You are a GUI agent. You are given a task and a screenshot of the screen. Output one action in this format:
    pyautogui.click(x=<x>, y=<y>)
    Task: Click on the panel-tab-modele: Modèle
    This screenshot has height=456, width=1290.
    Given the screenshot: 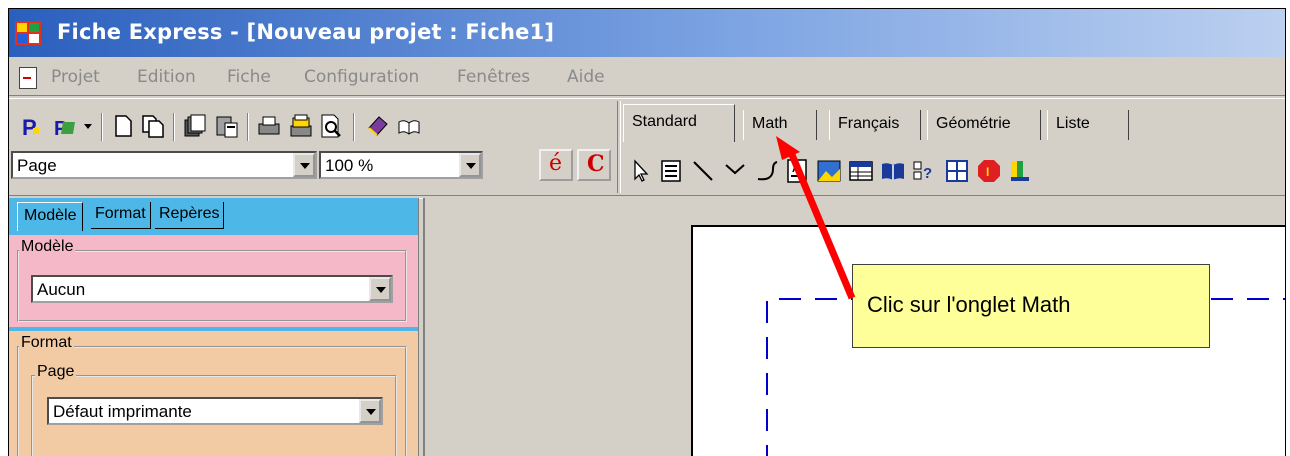 What is the action you would take?
    pyautogui.click(x=50, y=216)
    